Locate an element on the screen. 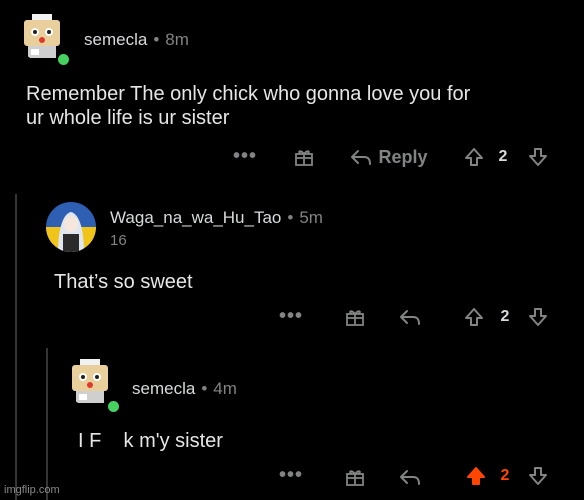 This screenshot has height=500, width=584. comment-meta: Waga_na_wa_Hu_Tao • 5m is located at coordinates (216, 218).